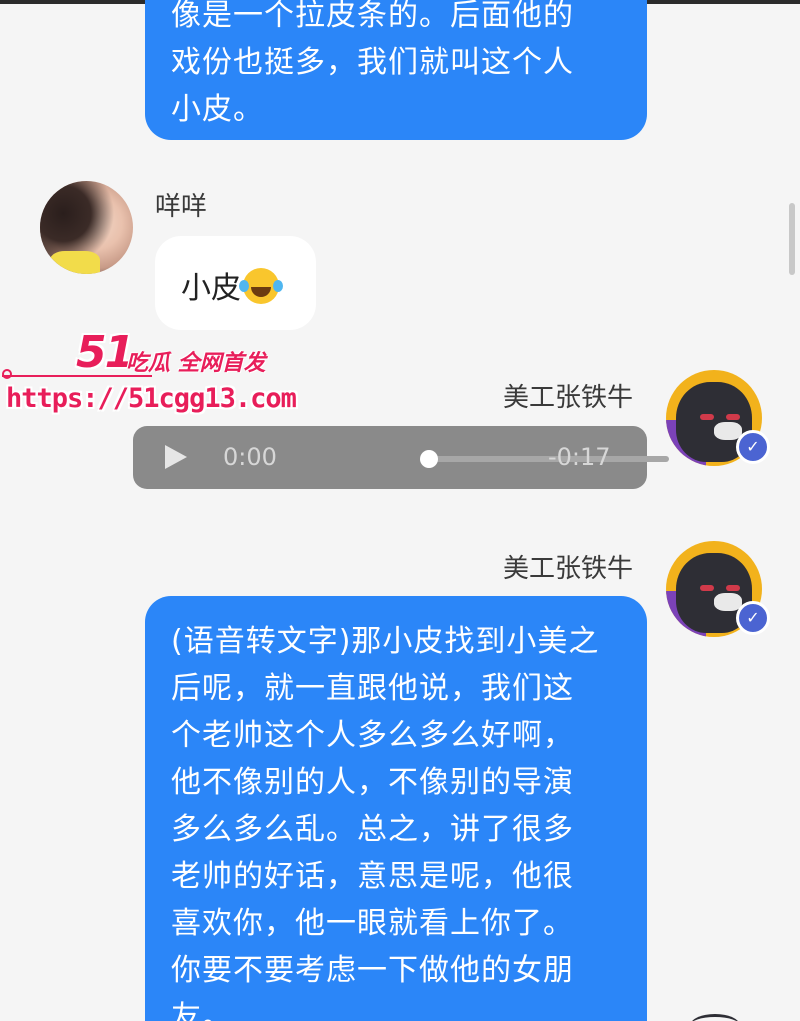  What do you see at coordinates (372, 923) in the screenshot?
I see `message-text-line: 喜欢你，他一眼就看上你了。` at bounding box center [372, 923].